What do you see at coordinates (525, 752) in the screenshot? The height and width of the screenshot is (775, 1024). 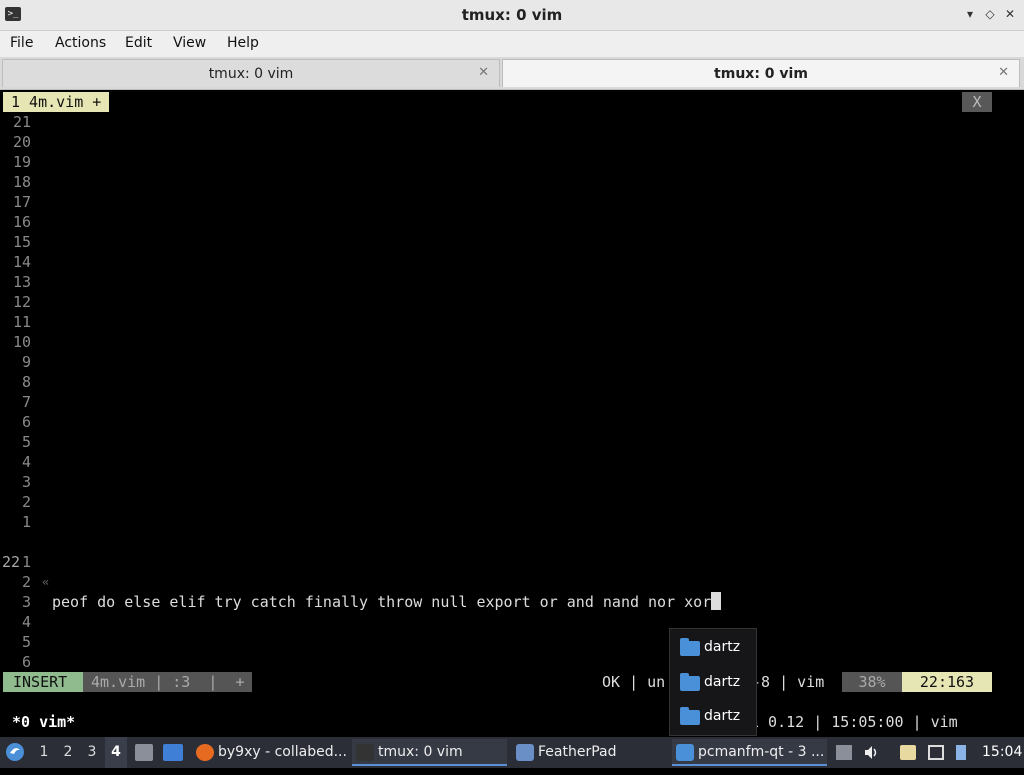 I see `featherpad-icon` at bounding box center [525, 752].